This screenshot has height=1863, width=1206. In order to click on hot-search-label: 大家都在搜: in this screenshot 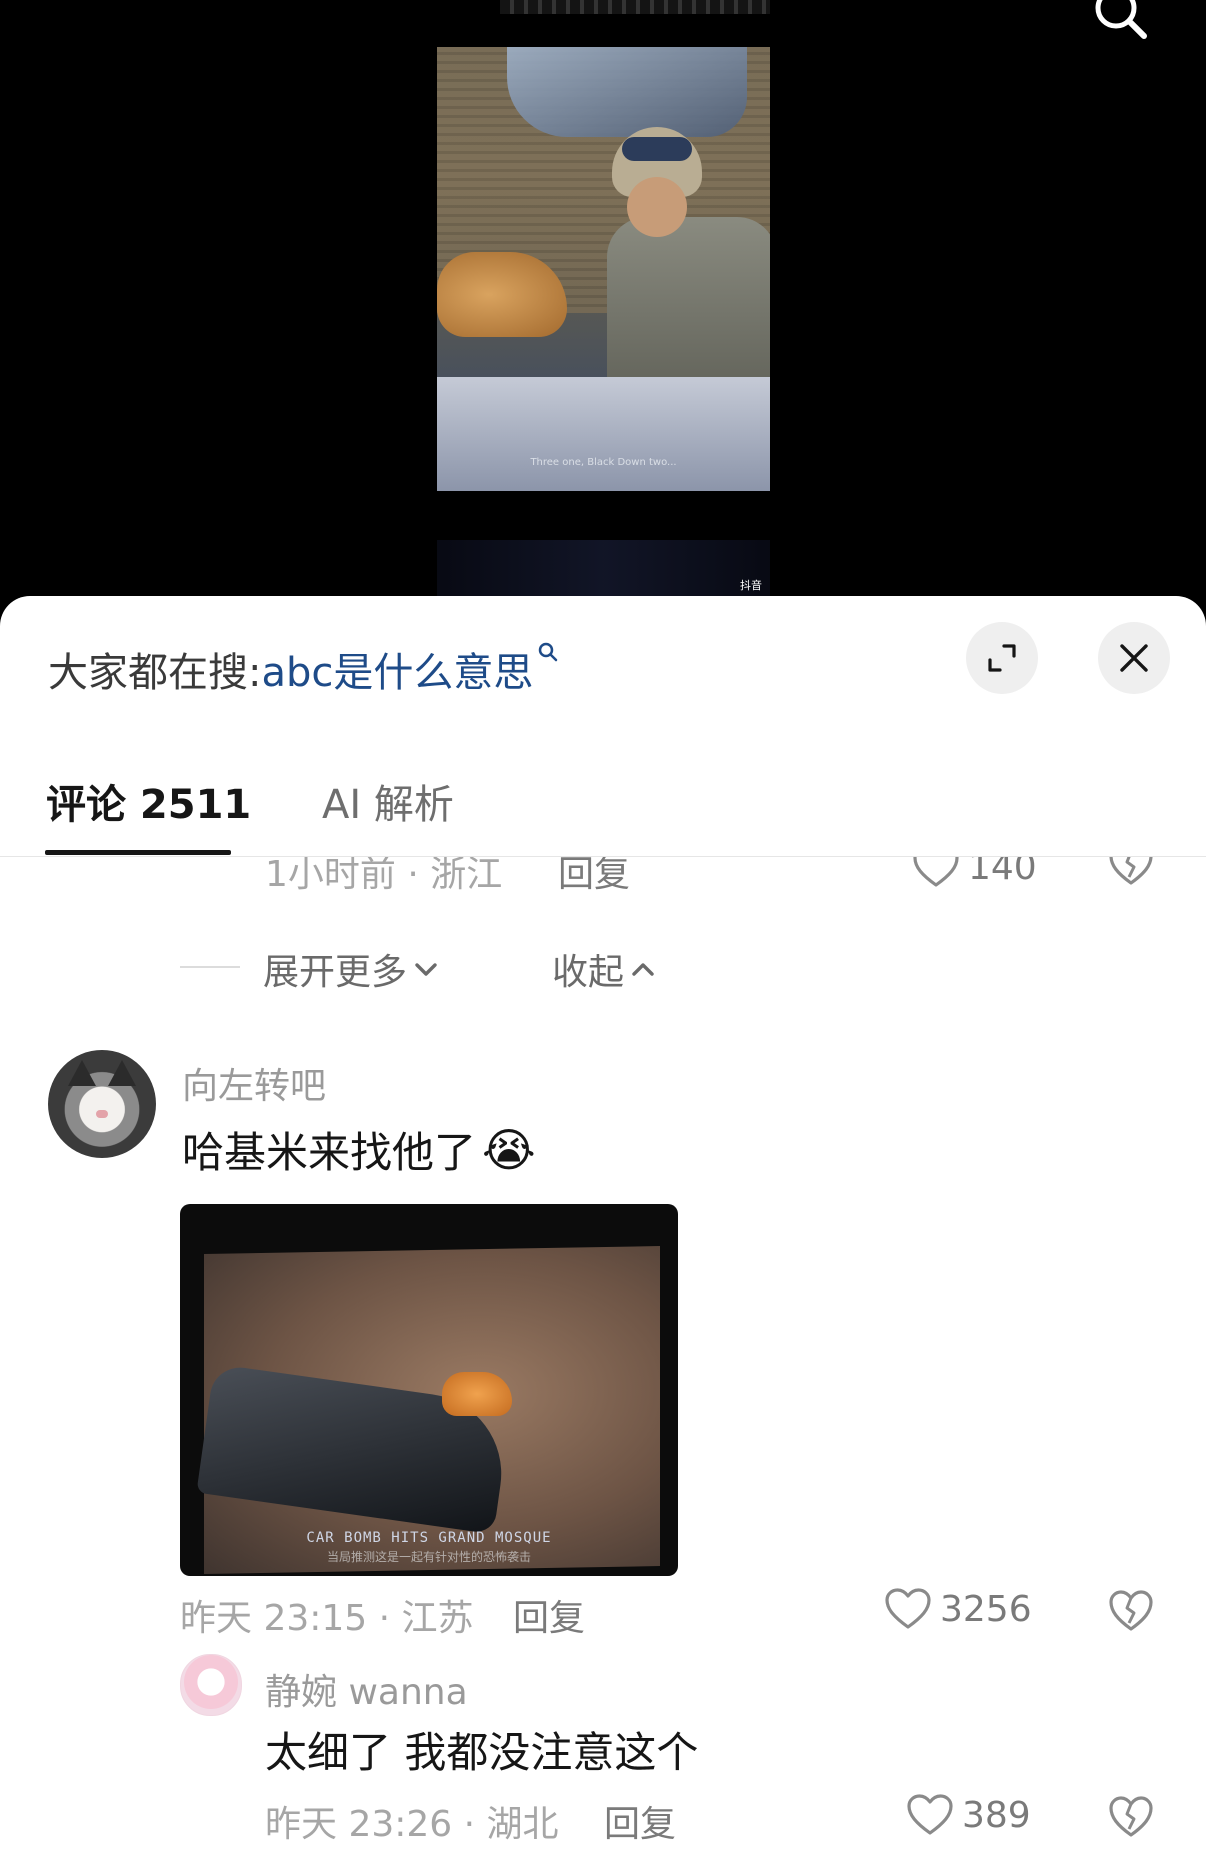, I will do `click(155, 673)`.